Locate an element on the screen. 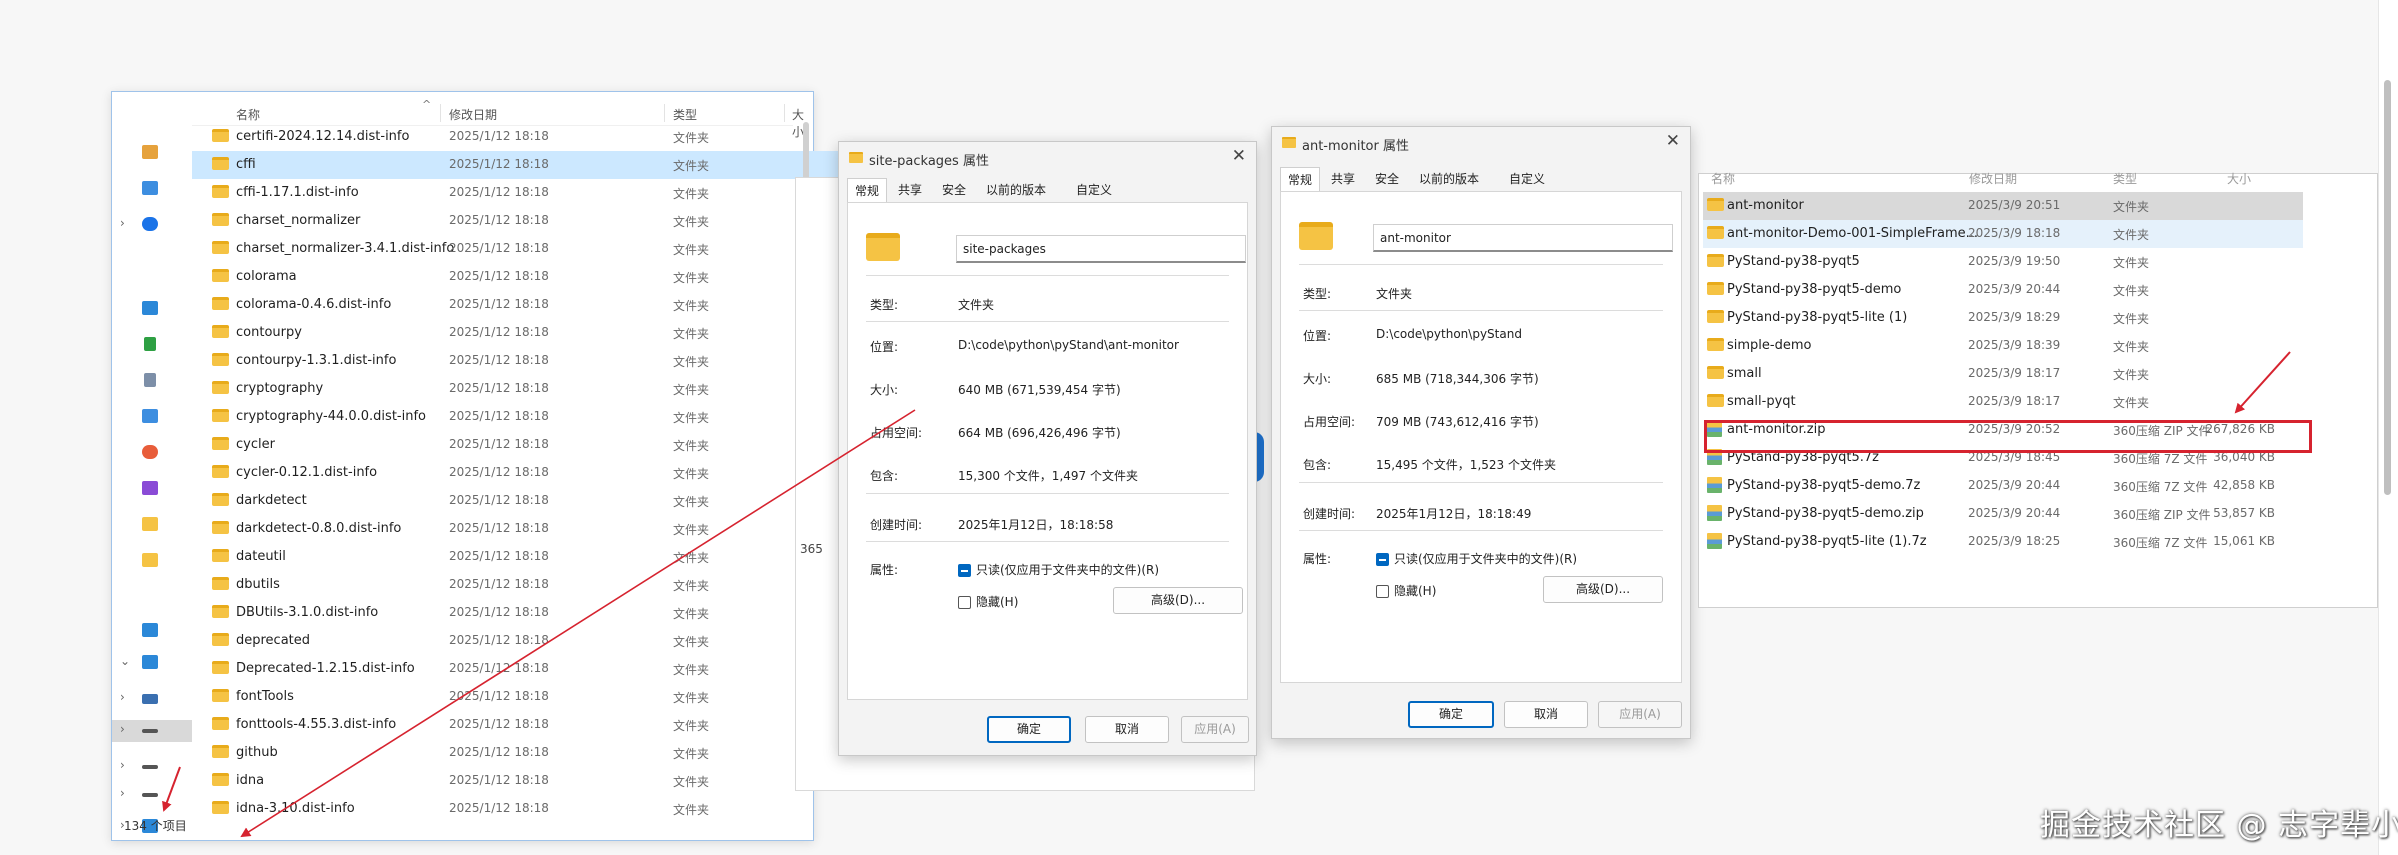 This screenshot has height=855, width=2398. arrow-to-item-count is located at coordinates (171, 789).